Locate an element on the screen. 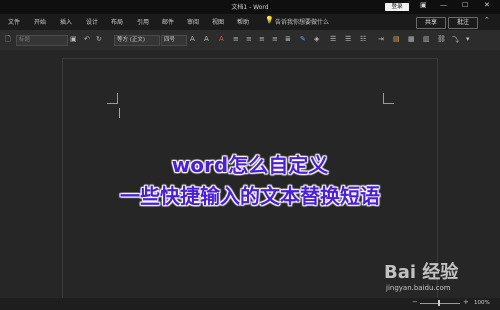  save-icon: ▣ is located at coordinates (73, 39).